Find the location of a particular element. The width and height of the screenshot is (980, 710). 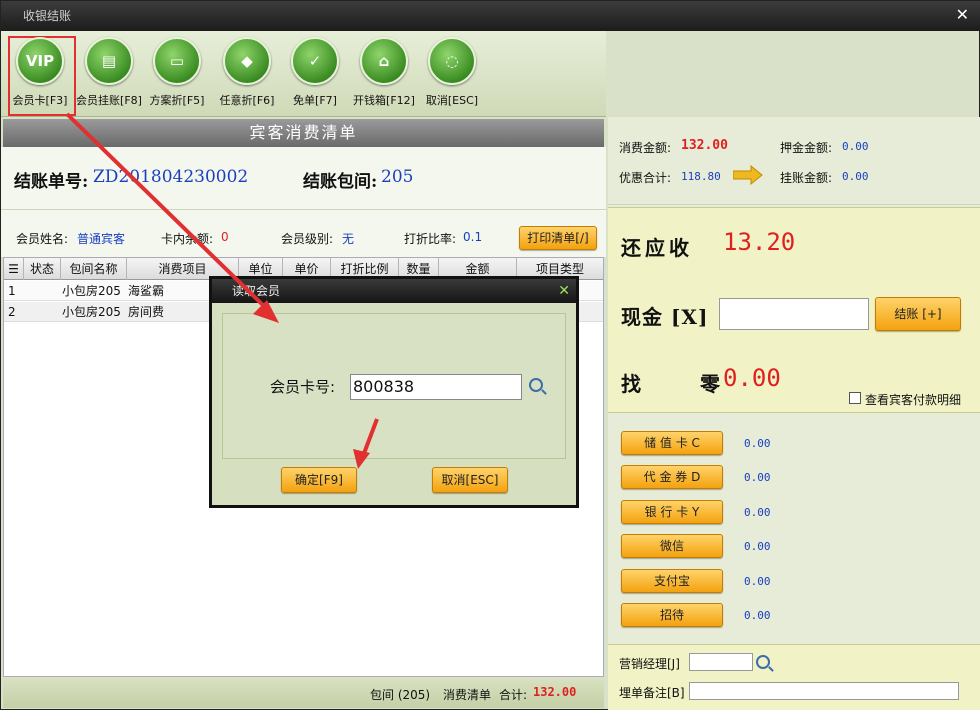

manager-label: 营销经理[J] is located at coordinates (649, 664).